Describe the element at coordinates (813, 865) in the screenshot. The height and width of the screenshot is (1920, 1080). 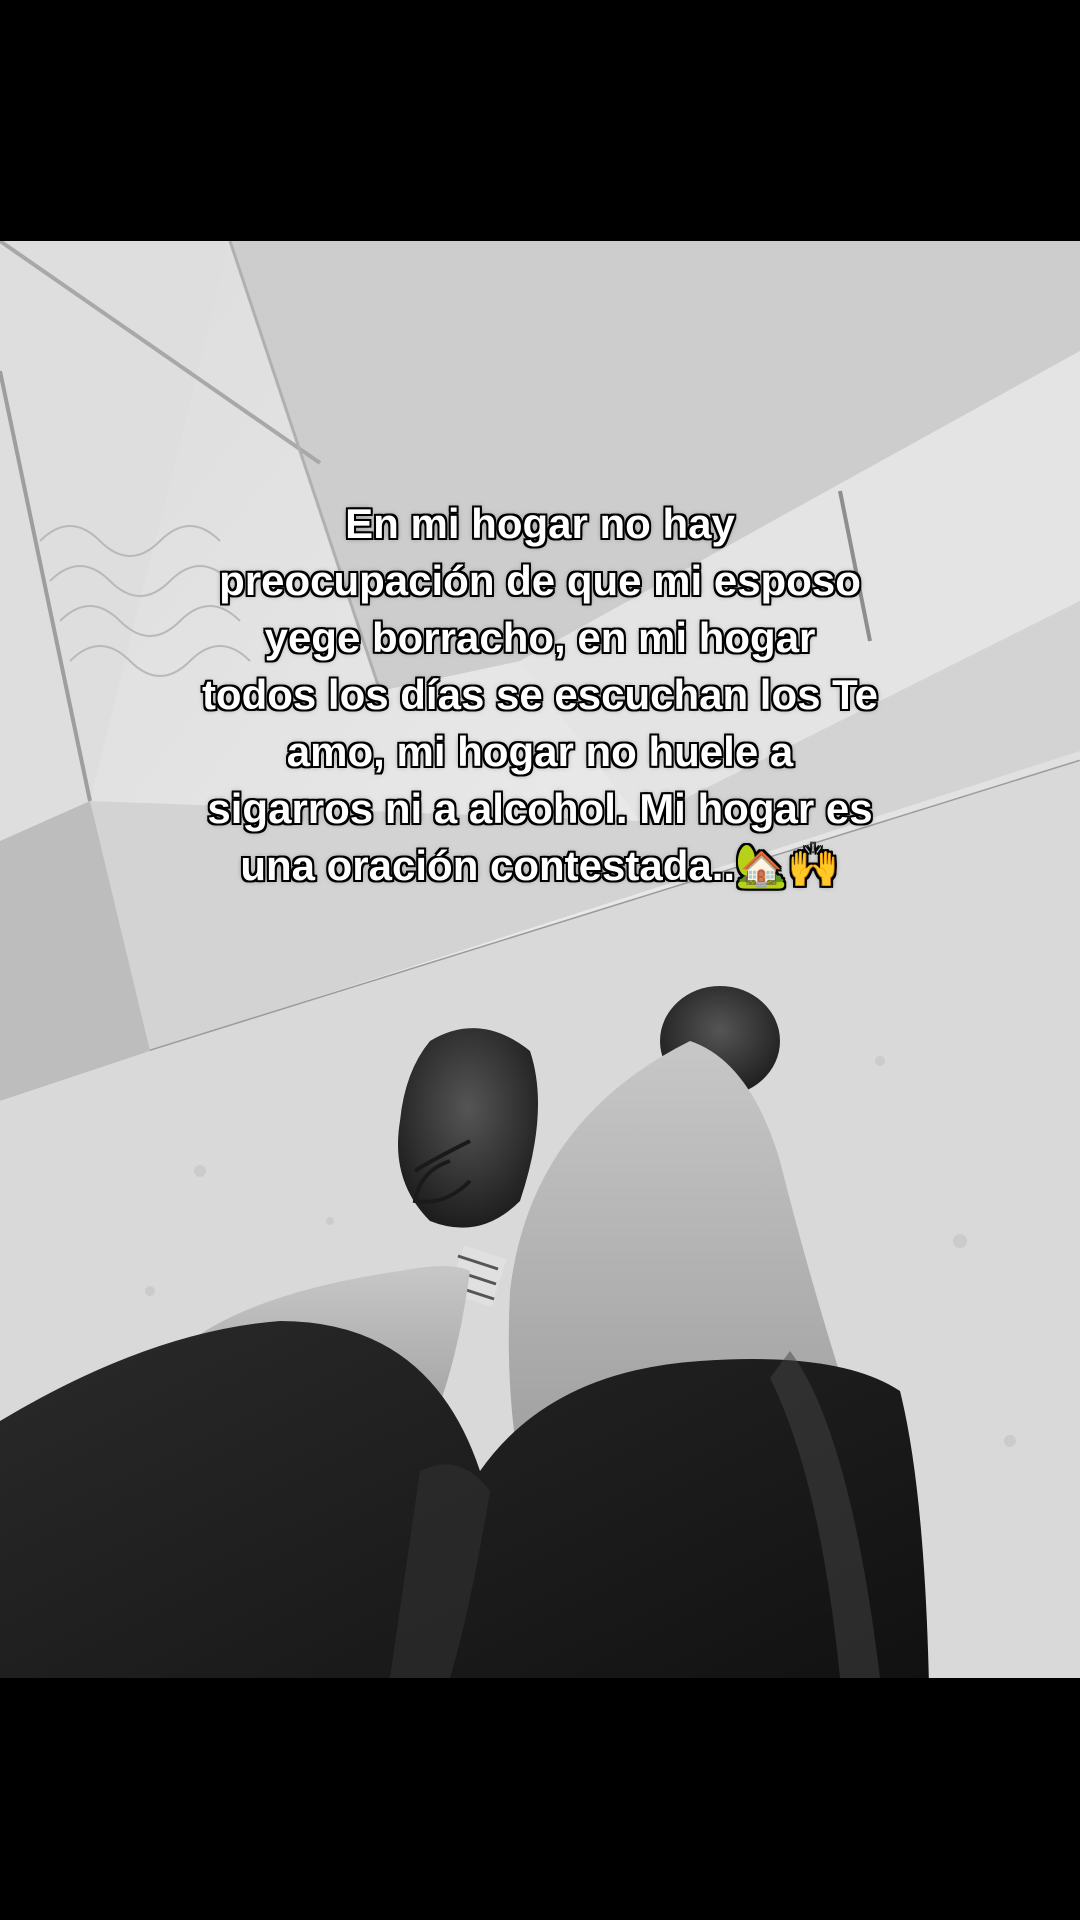
I see `raised-hands-icon: 🙌` at that location.